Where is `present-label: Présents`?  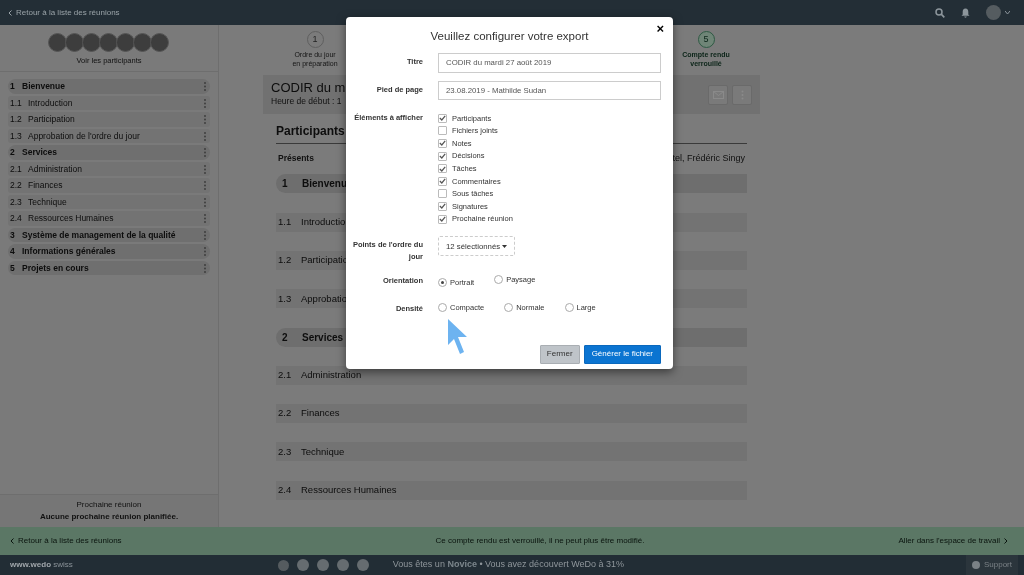
present-label: Présents is located at coordinates (296, 159).